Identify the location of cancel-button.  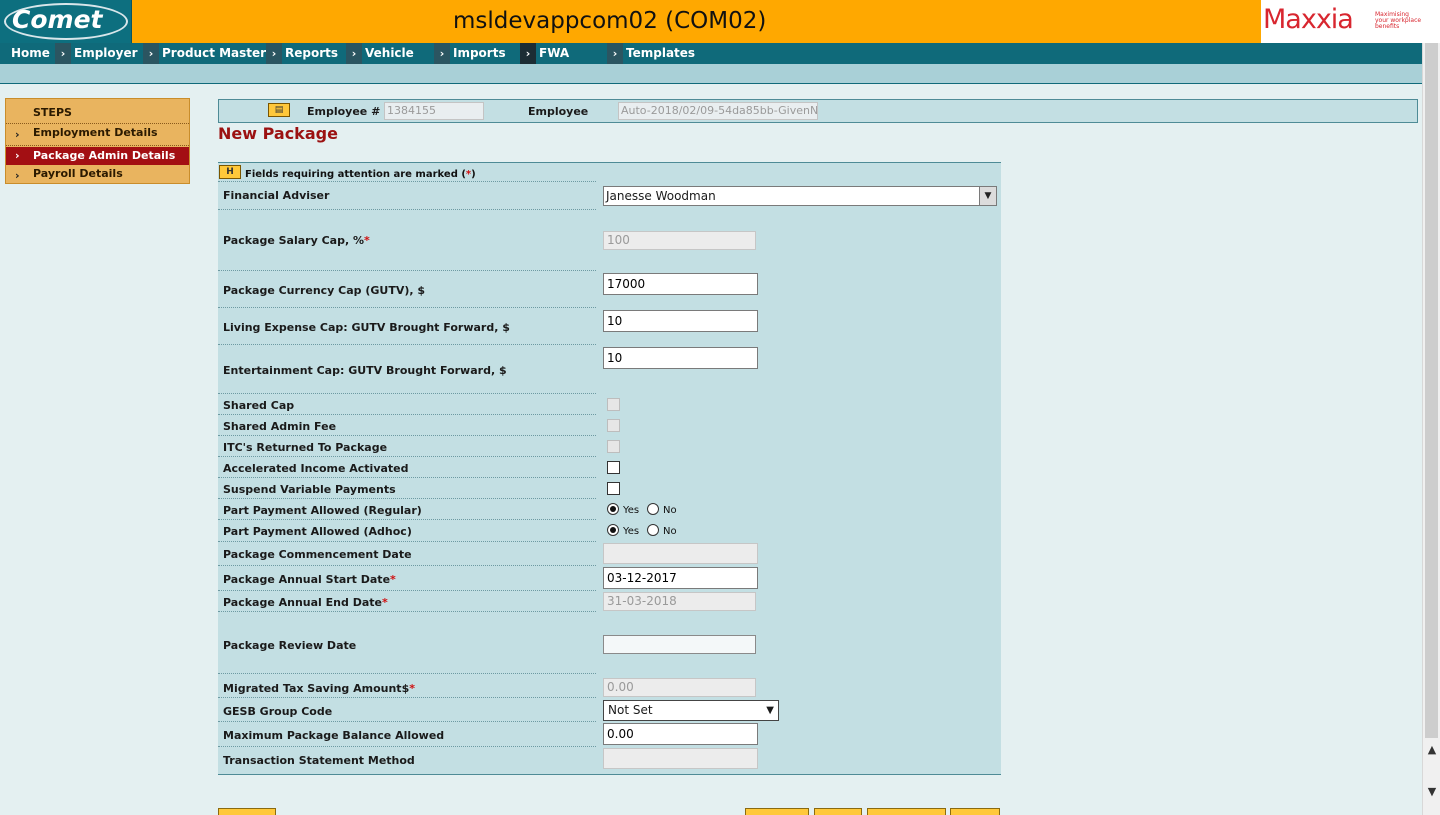
(777, 811).